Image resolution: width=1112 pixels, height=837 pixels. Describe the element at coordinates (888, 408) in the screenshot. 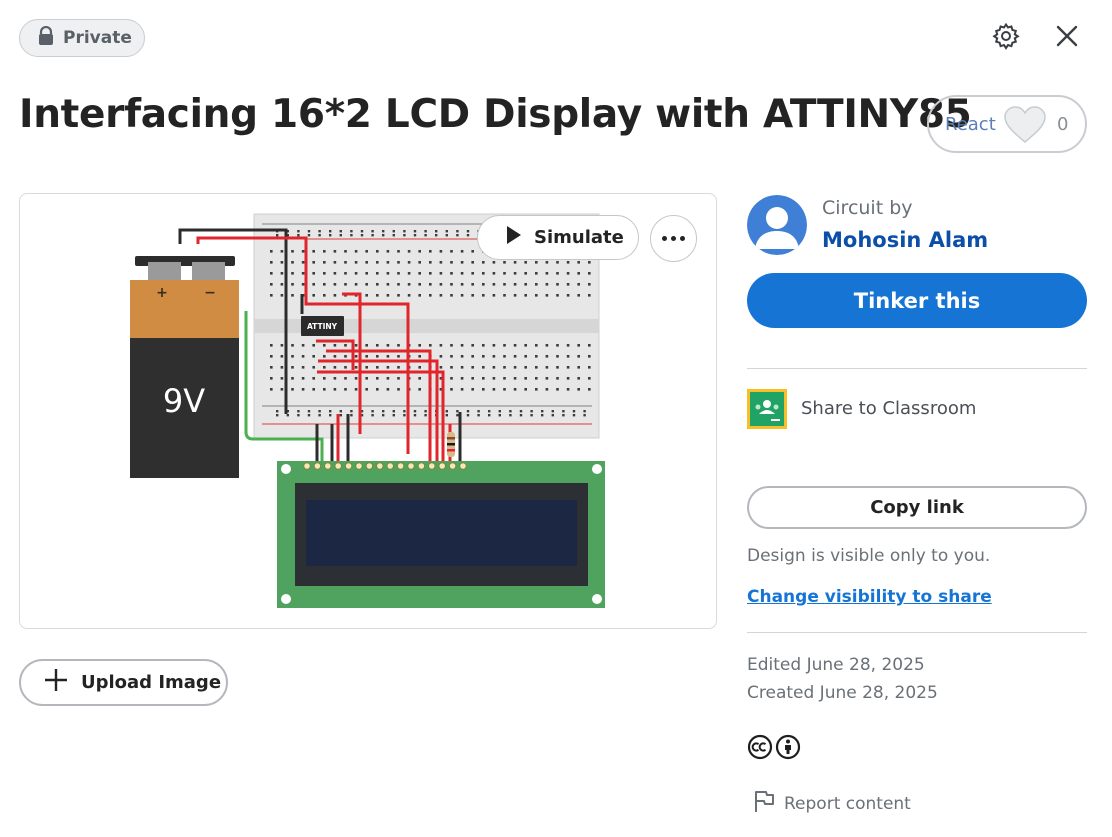

I see `share-to-classroom-link: Share to Classroom` at that location.